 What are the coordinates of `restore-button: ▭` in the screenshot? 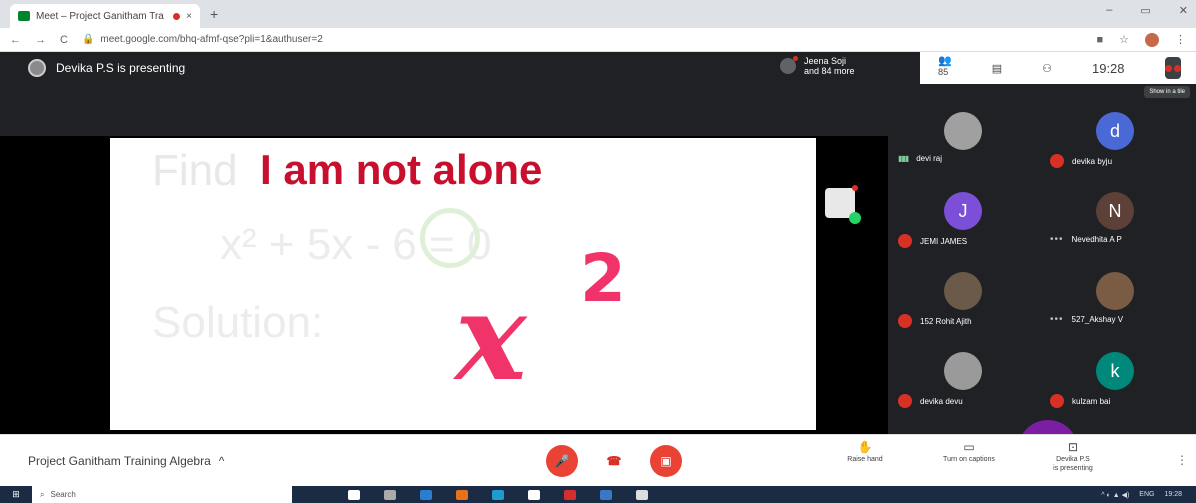 It's located at (1145, 10).